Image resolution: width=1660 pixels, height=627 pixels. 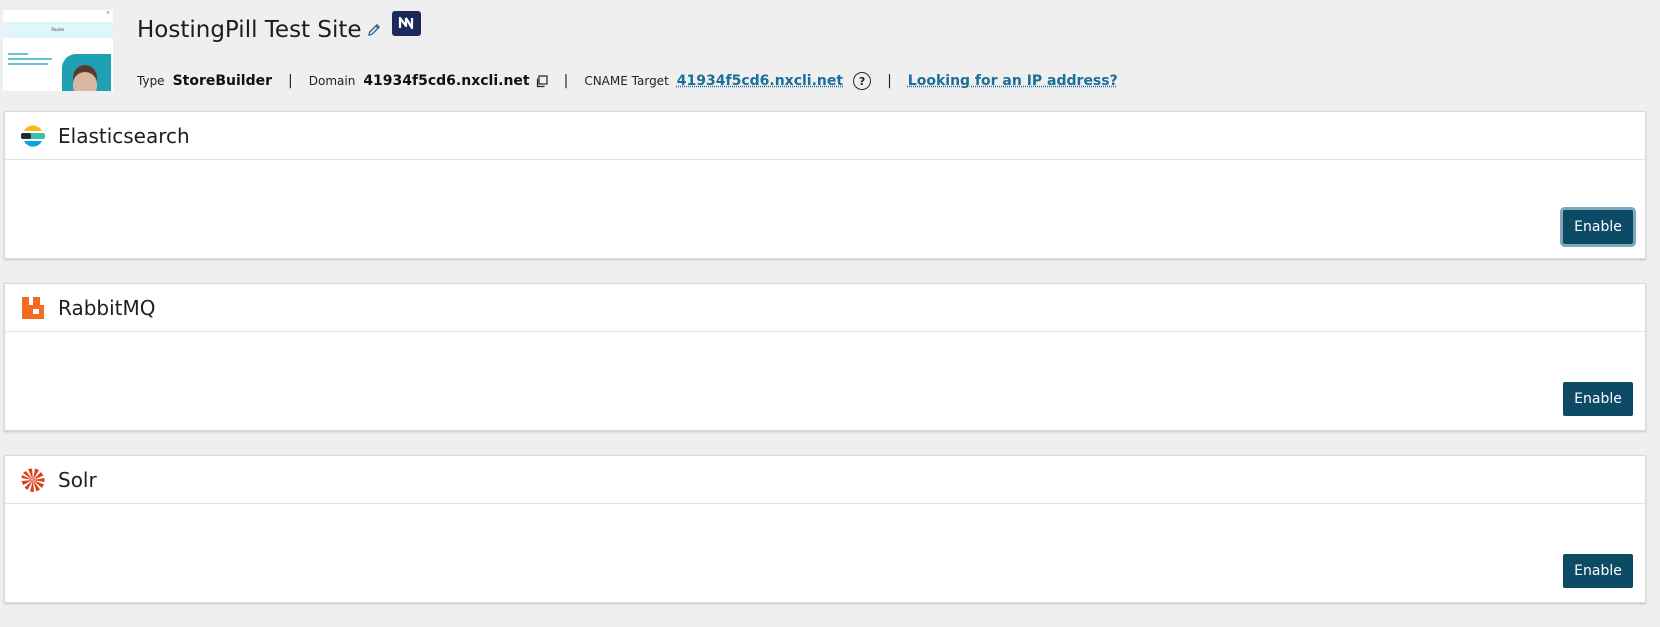 What do you see at coordinates (760, 81) in the screenshot?
I see `cname-link: 41934f5cd6.nxcli.net` at bounding box center [760, 81].